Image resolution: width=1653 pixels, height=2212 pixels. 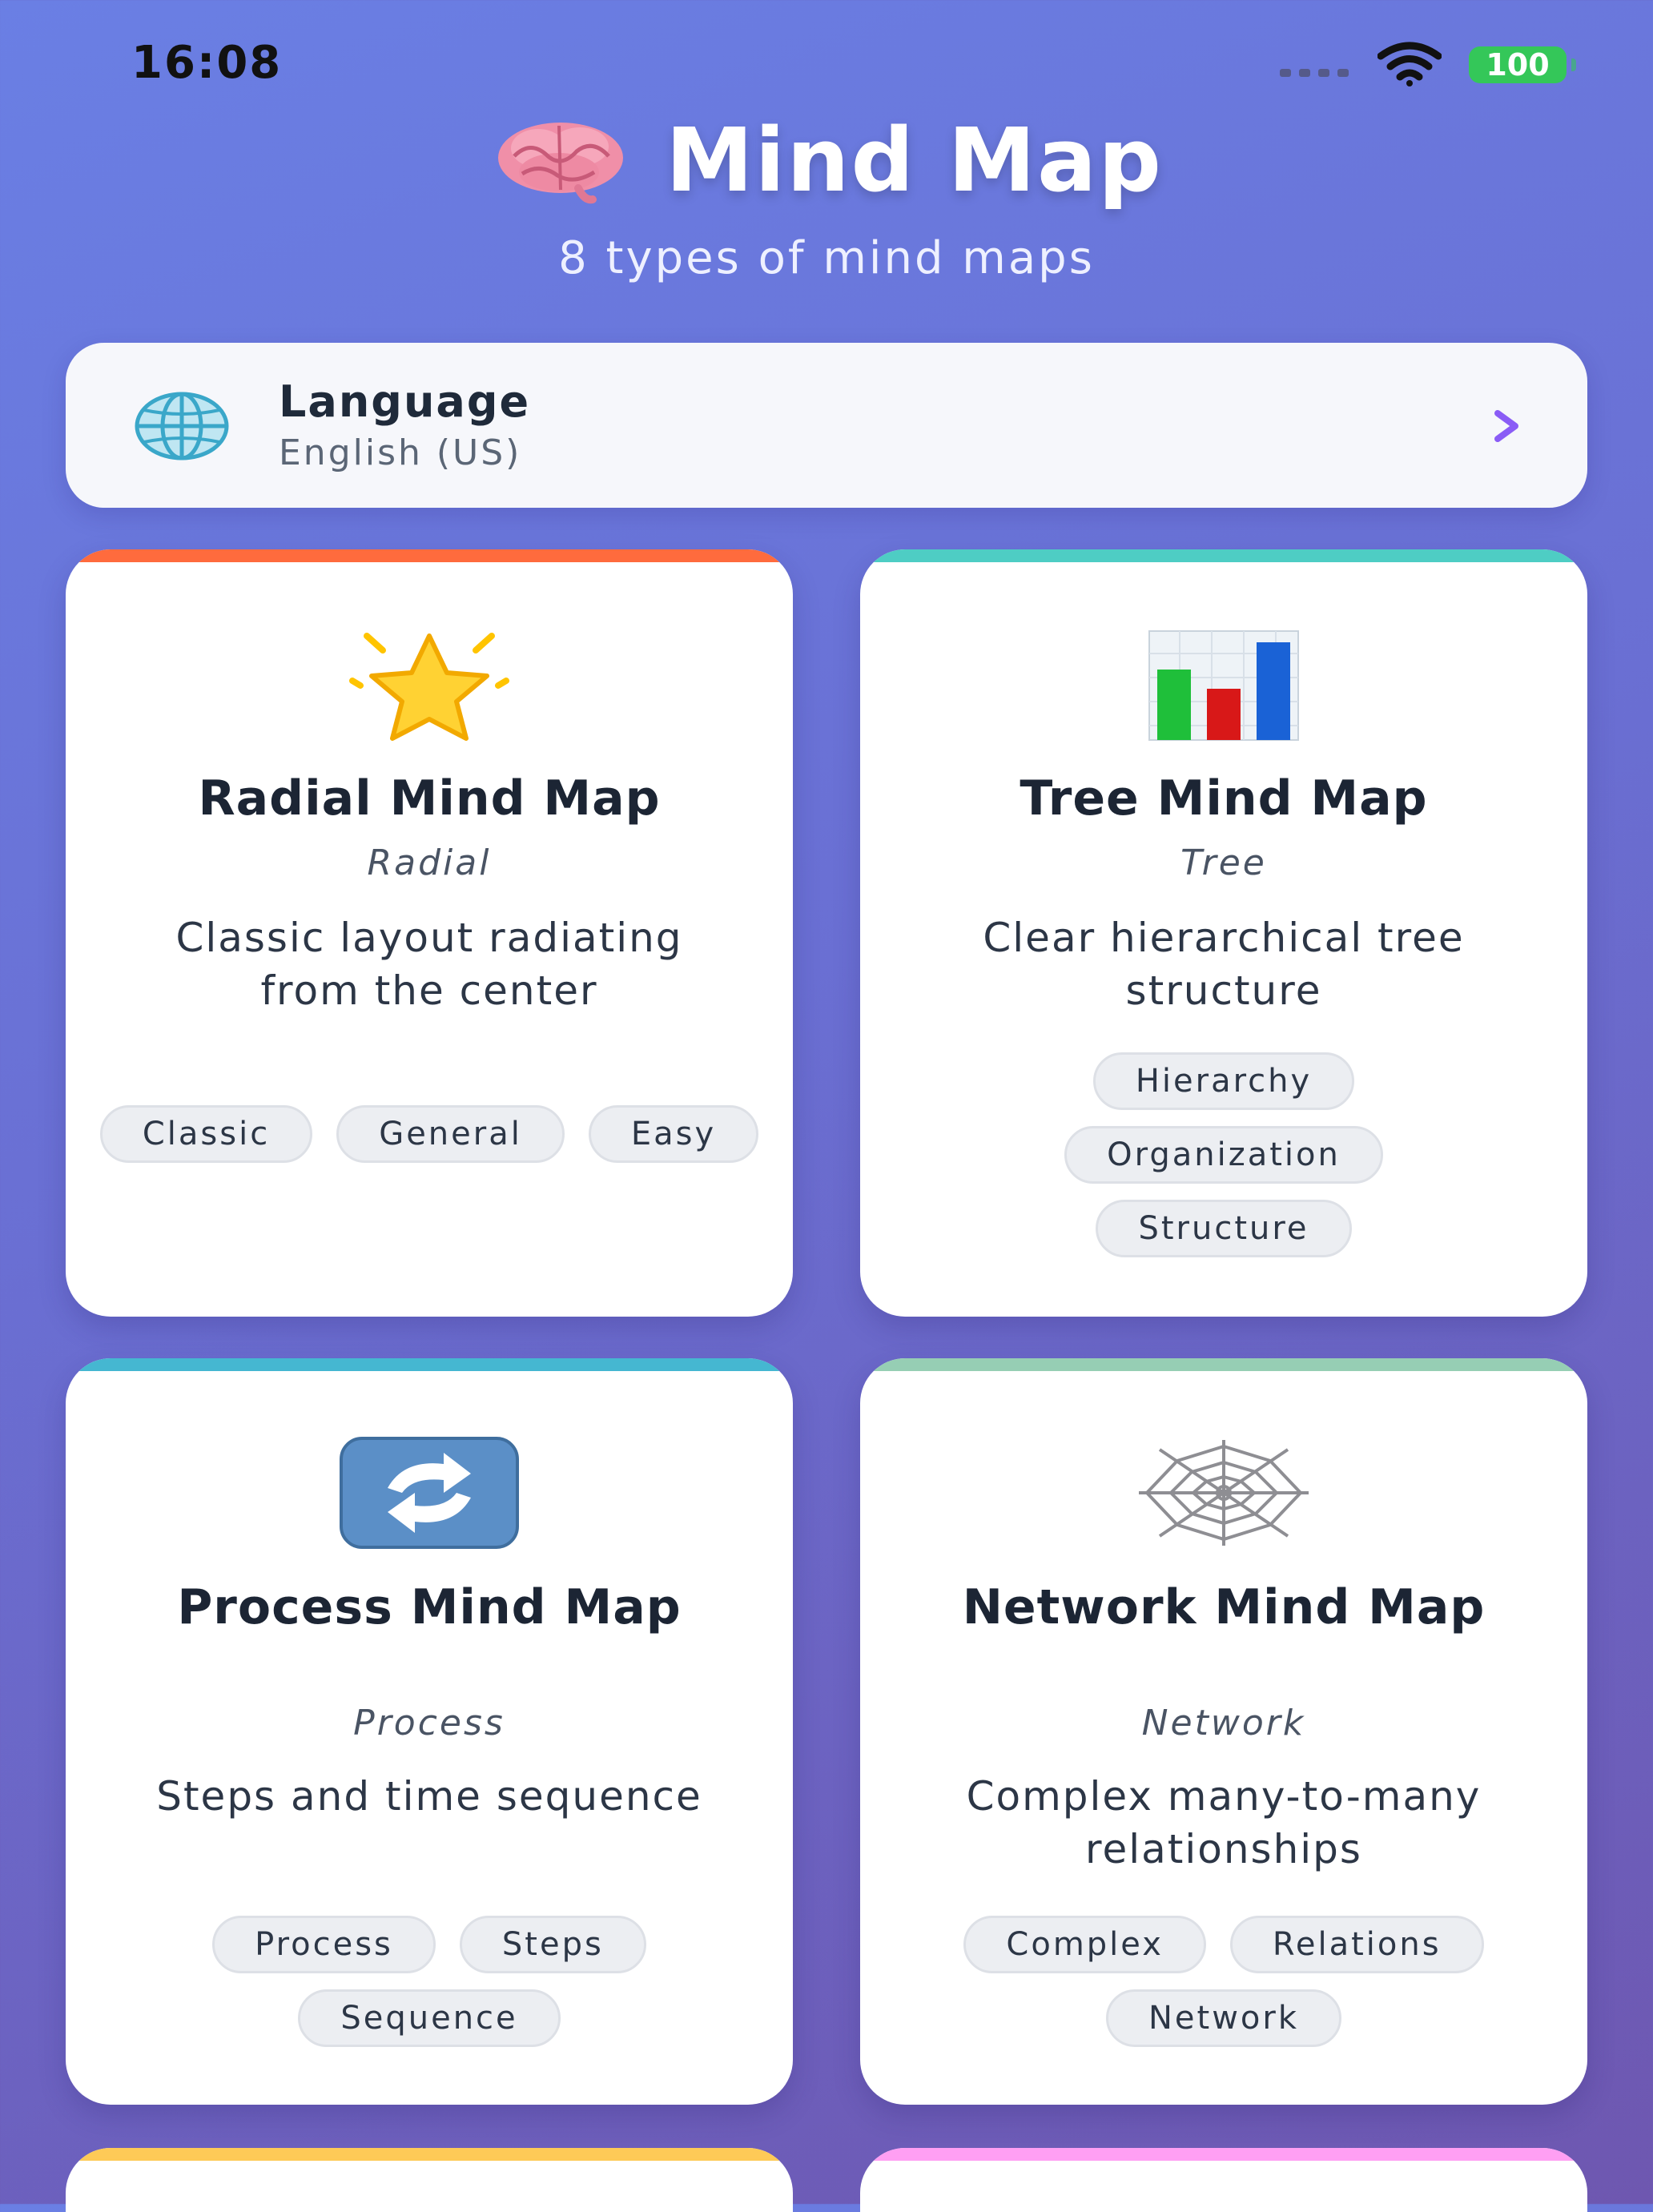 What do you see at coordinates (429, 798) in the screenshot?
I see `card-title: Radial Mind Map` at bounding box center [429, 798].